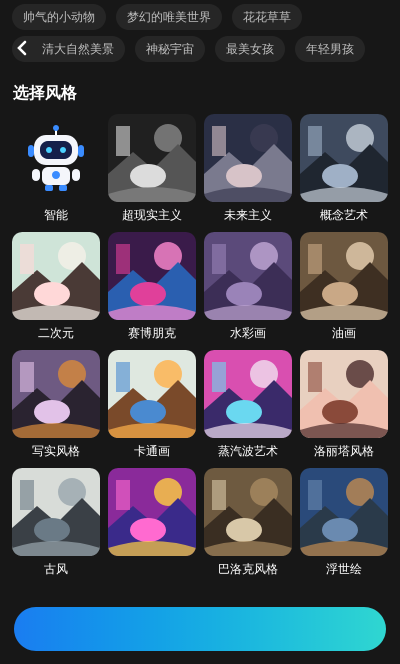  Describe the element at coordinates (56, 333) in the screenshot. I see `style-label: 二次元` at that location.